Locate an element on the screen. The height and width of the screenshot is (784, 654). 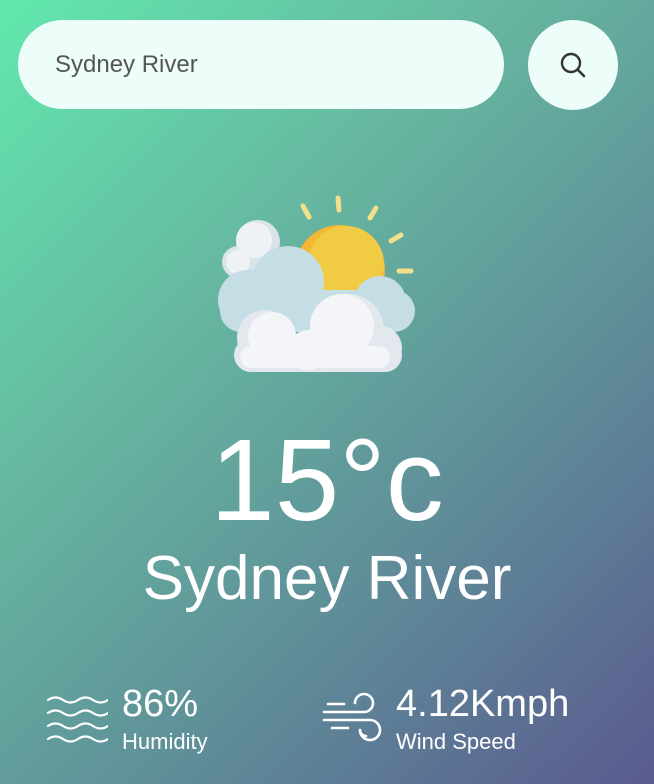
wind-icon is located at coordinates (352, 717).